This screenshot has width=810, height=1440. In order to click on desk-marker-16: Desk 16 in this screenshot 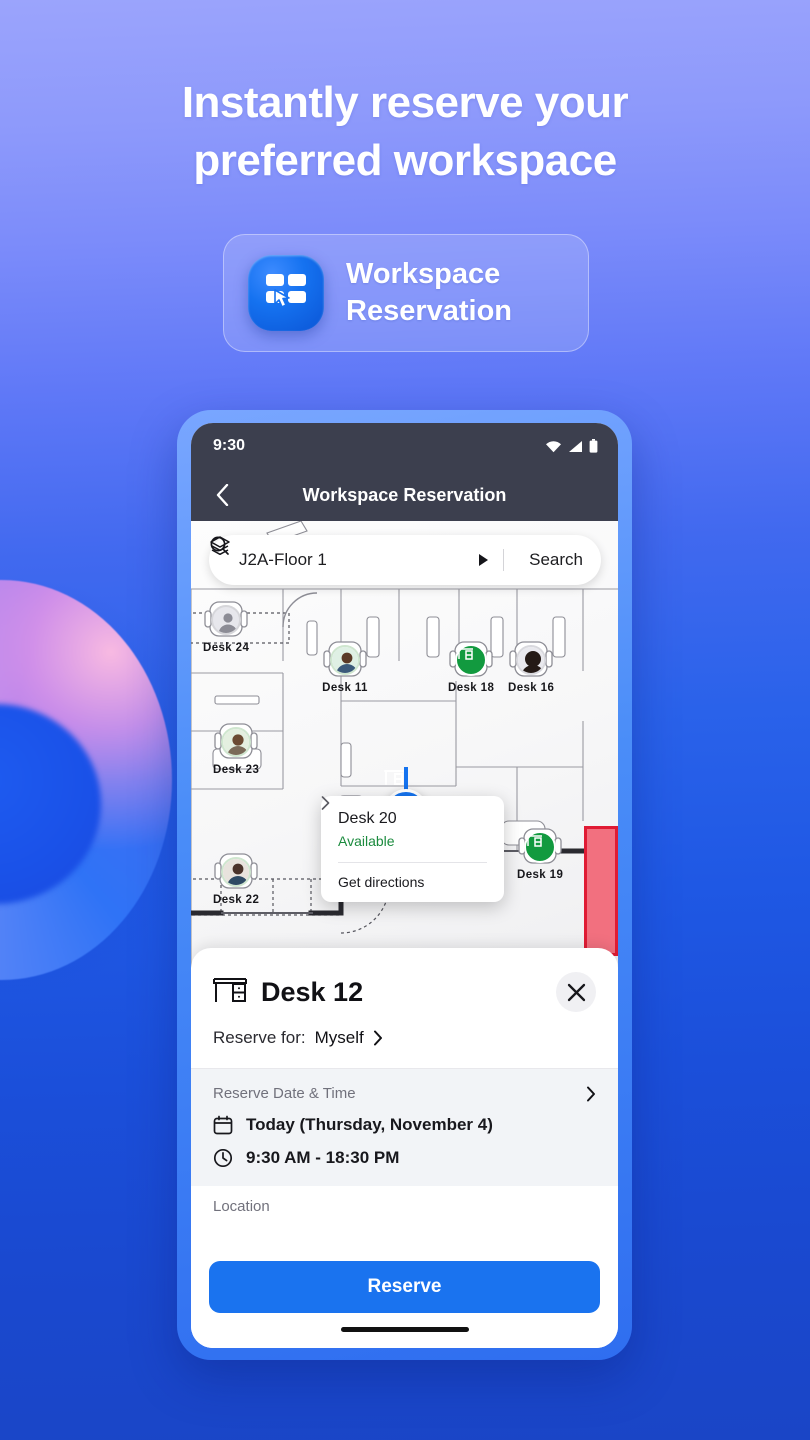, I will do `click(531, 666)`.